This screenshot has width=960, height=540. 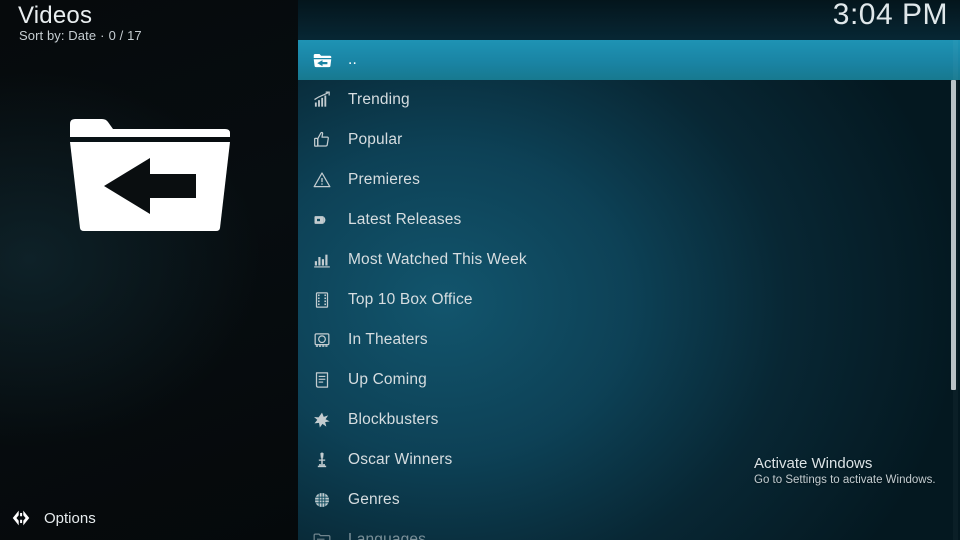 I want to click on globe-grid-icon, so click(x=322, y=500).